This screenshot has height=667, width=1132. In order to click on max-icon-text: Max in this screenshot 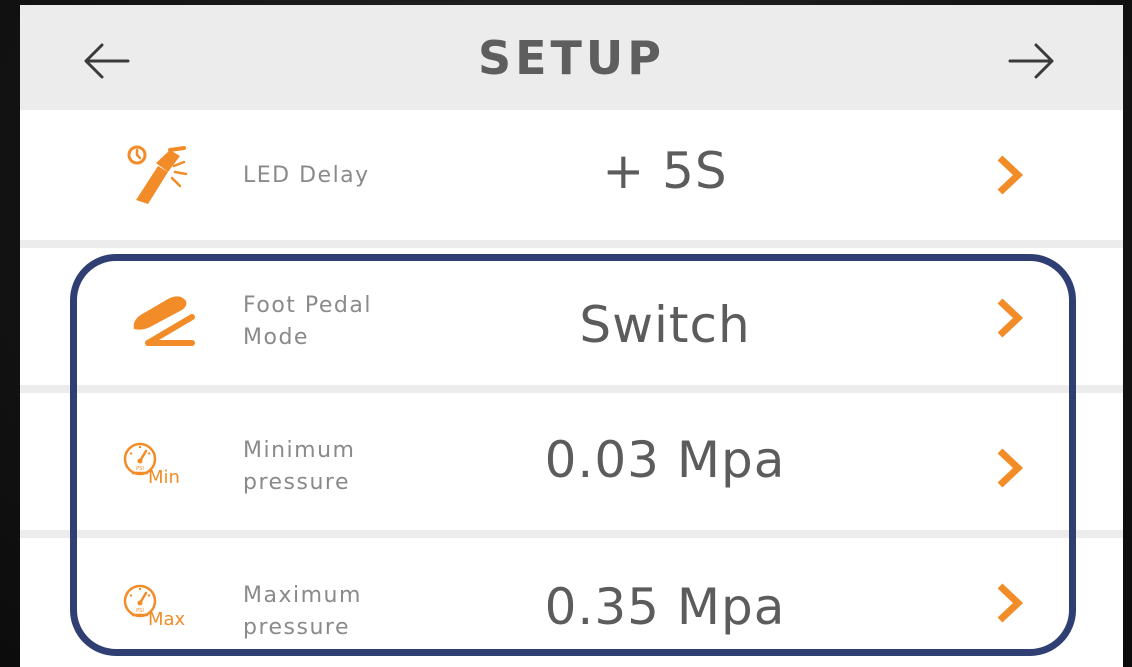, I will do `click(167, 619)`.